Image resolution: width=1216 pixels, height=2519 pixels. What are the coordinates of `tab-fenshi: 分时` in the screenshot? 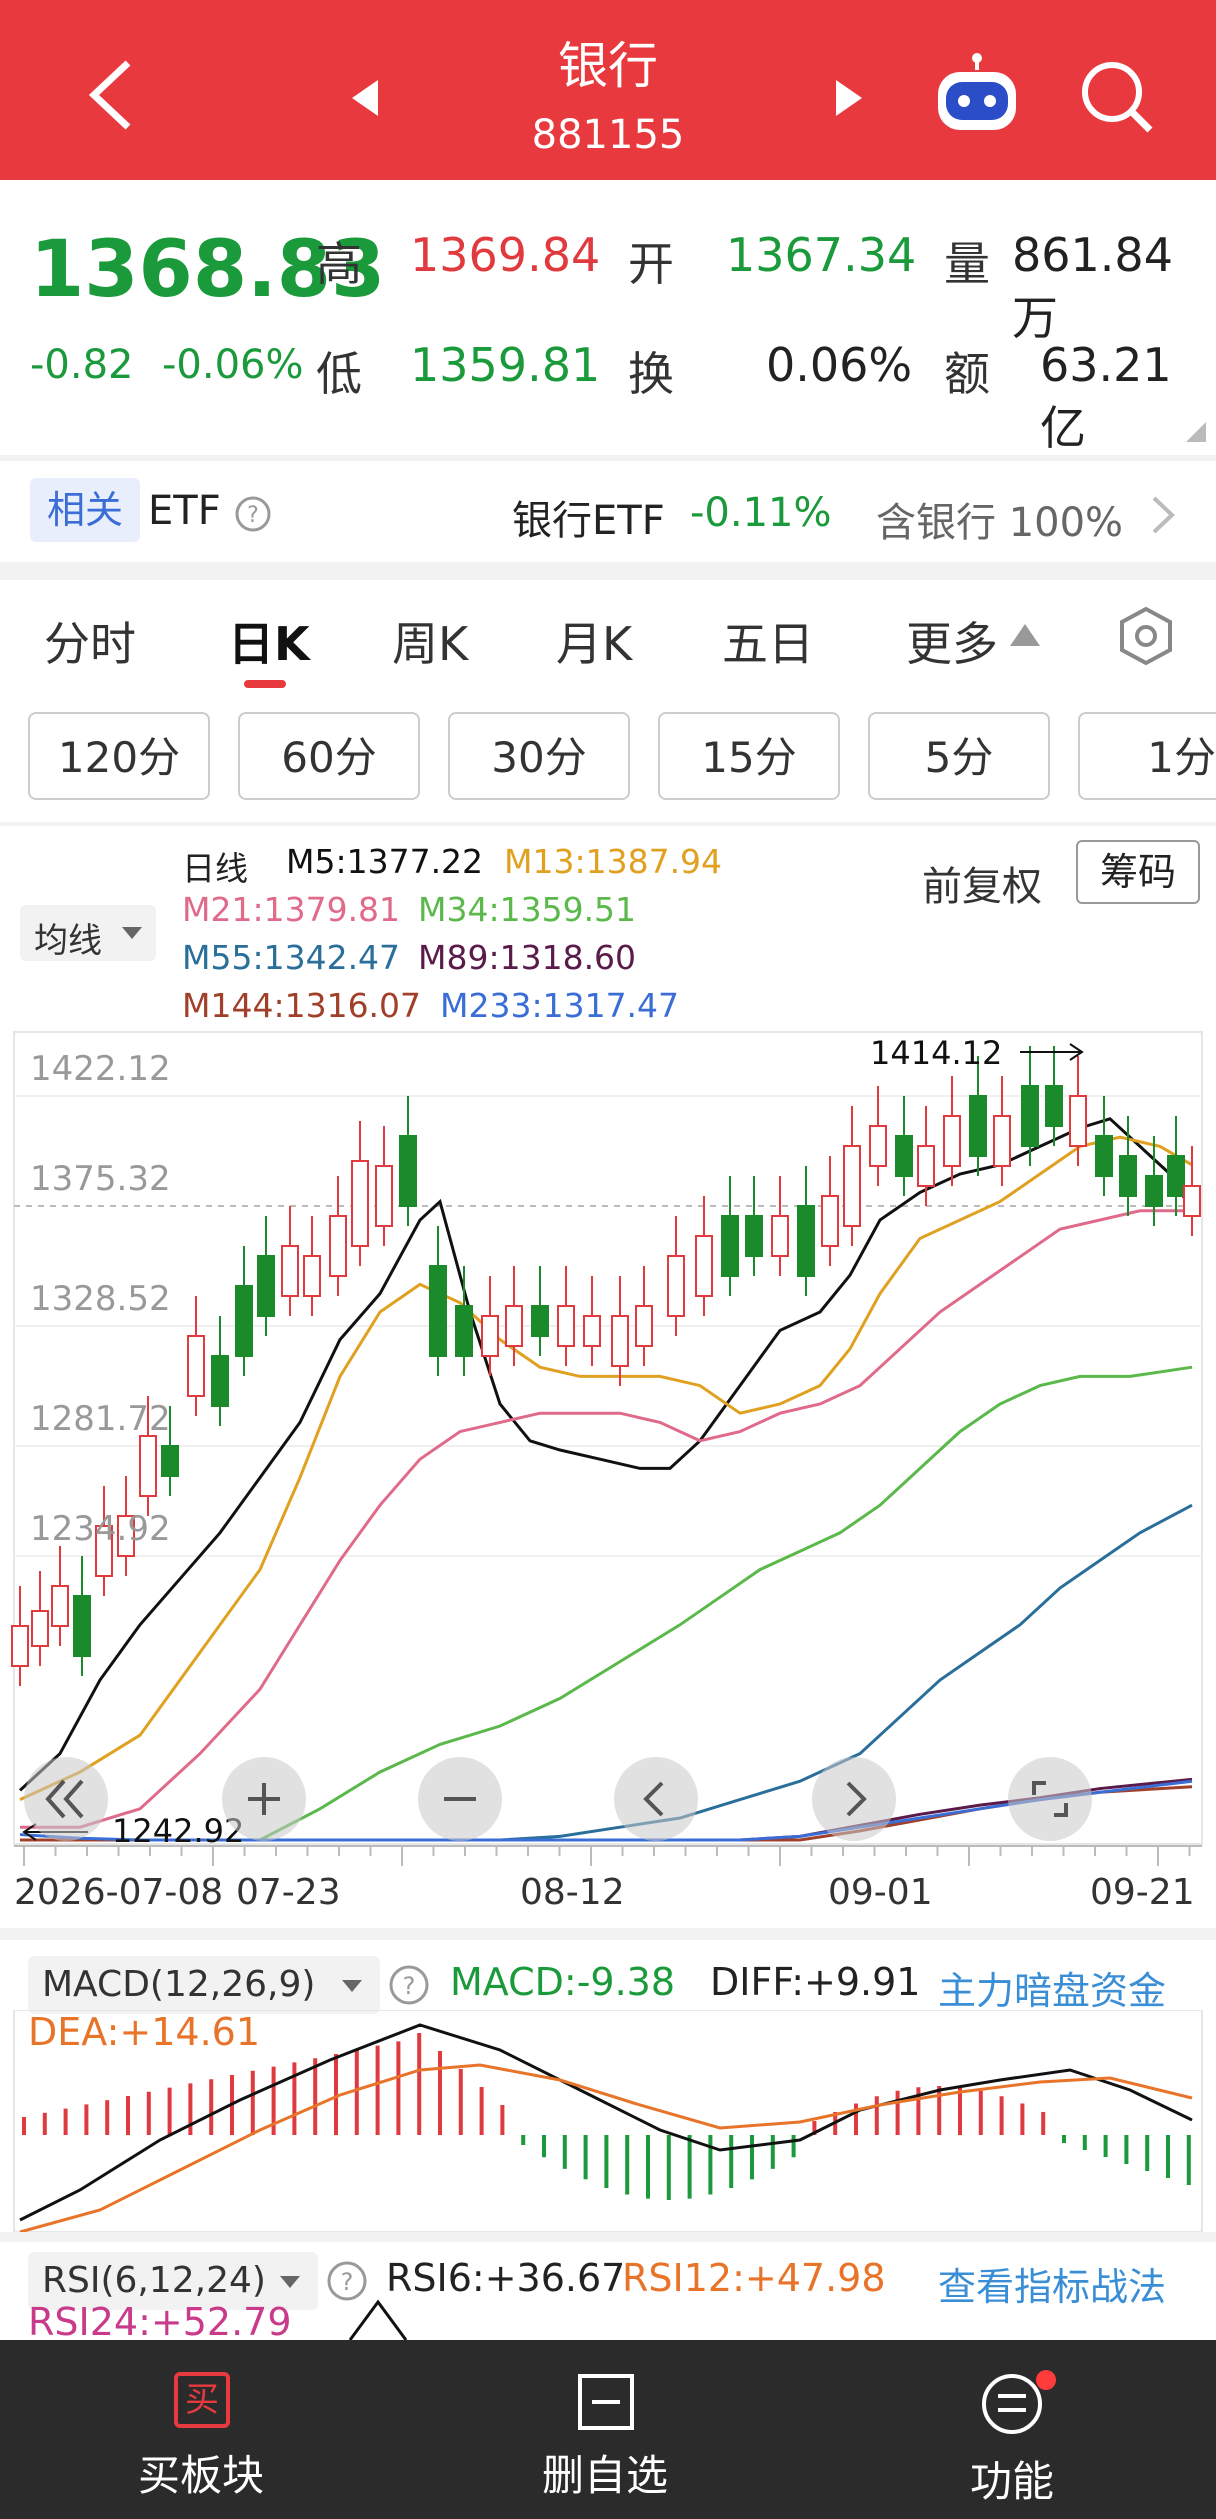 It's located at (90, 641).